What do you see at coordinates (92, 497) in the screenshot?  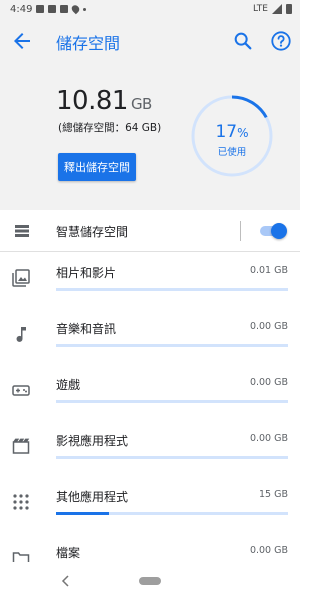 I see `category-label: 其他應用程式` at bounding box center [92, 497].